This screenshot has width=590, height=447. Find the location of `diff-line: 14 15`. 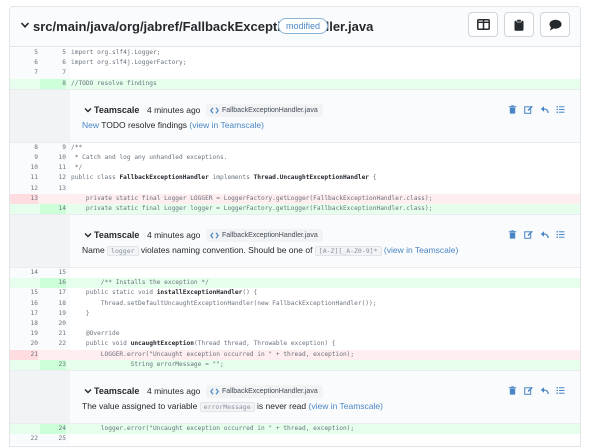

diff-line: 14 15 is located at coordinates (295, 273).